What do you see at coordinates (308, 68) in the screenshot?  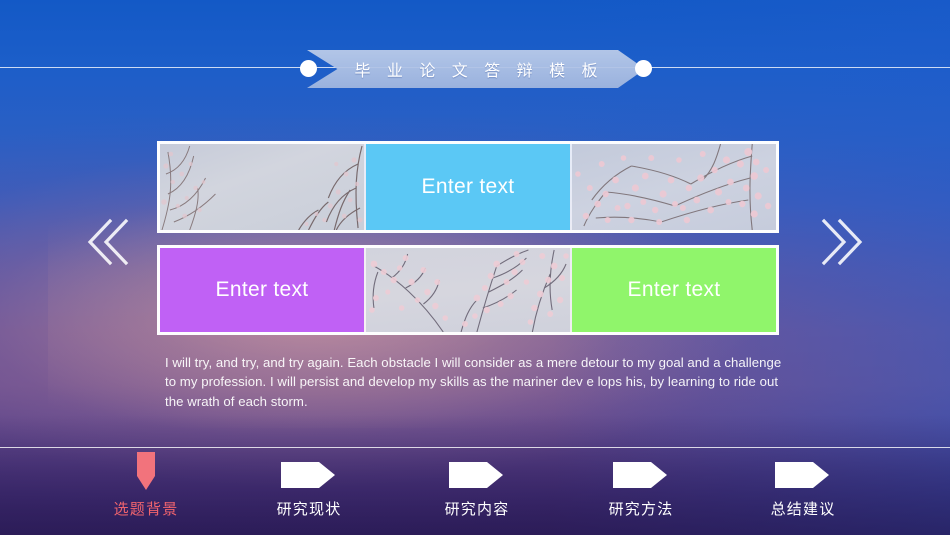 I see `banner-dot-left-icon` at bounding box center [308, 68].